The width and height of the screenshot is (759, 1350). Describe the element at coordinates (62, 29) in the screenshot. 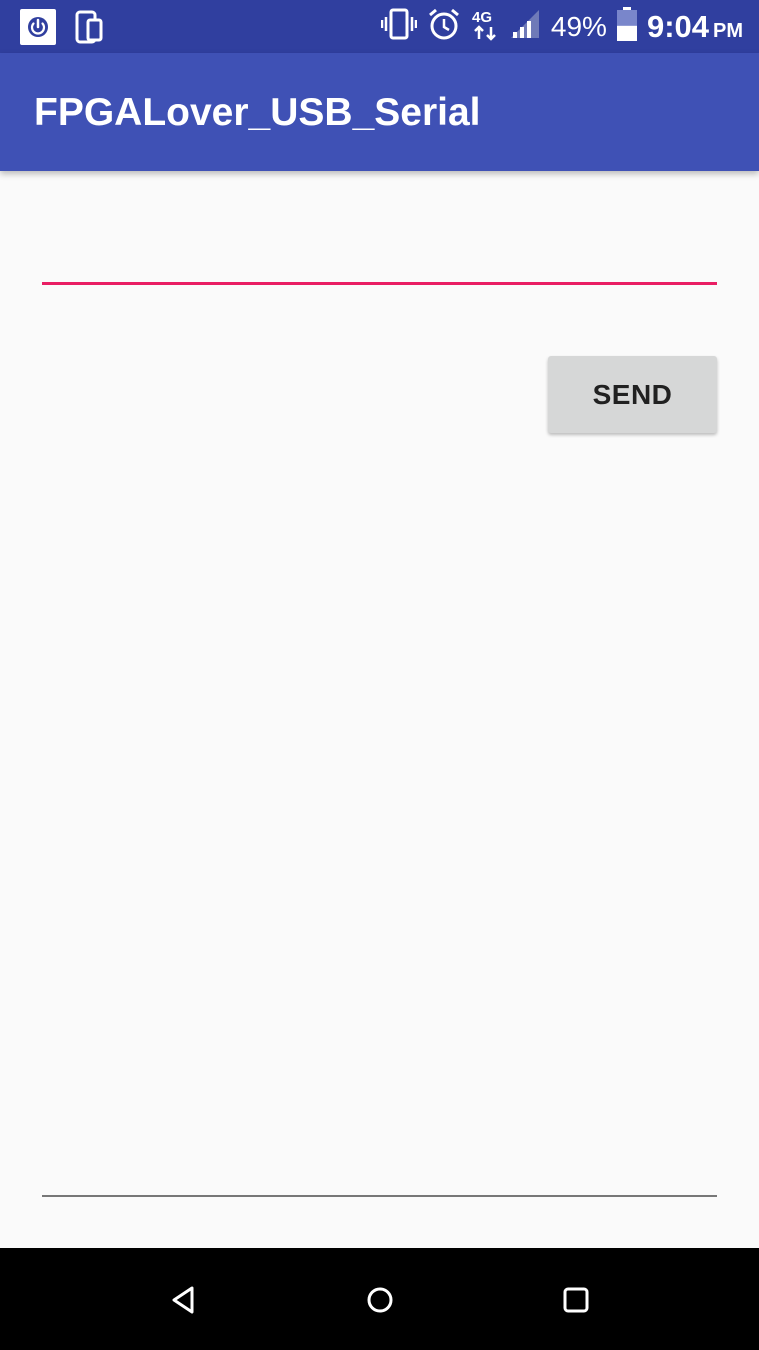

I see `status-bar-left` at that location.